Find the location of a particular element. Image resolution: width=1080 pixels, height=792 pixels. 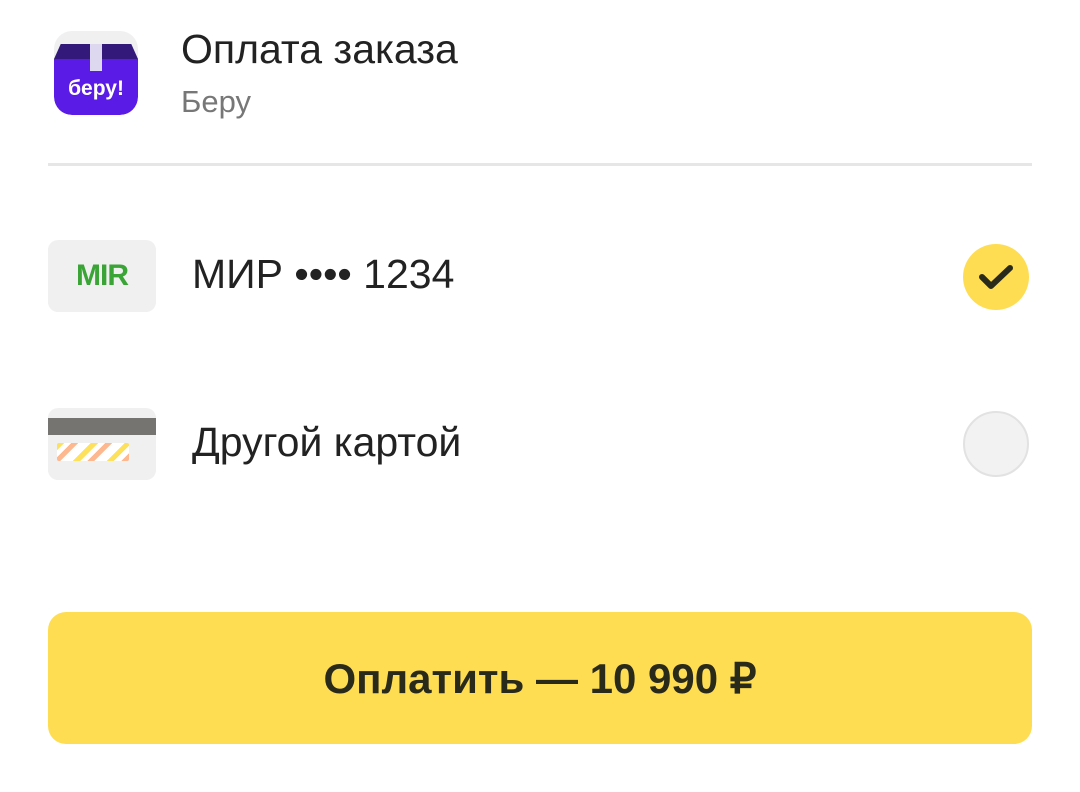

divider is located at coordinates (540, 164).